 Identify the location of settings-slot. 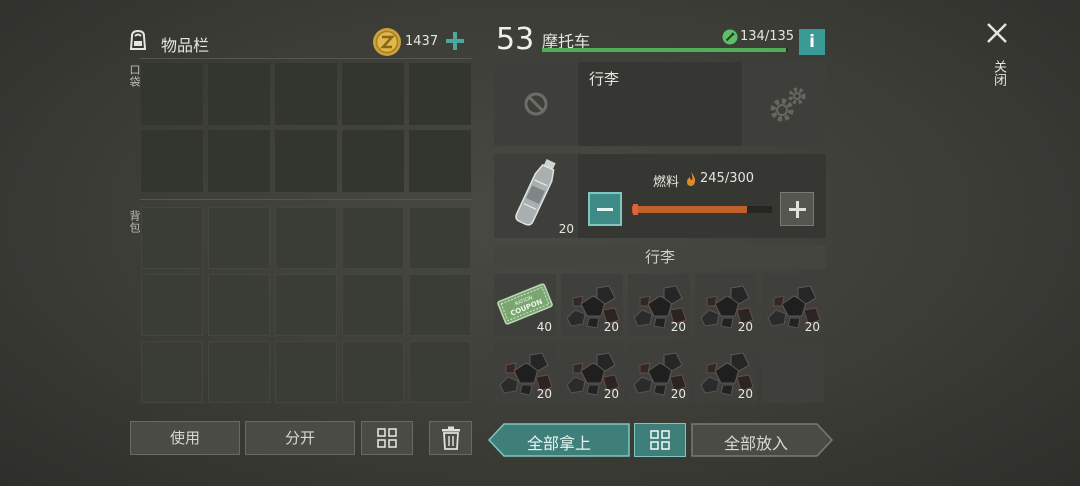
(784, 104).